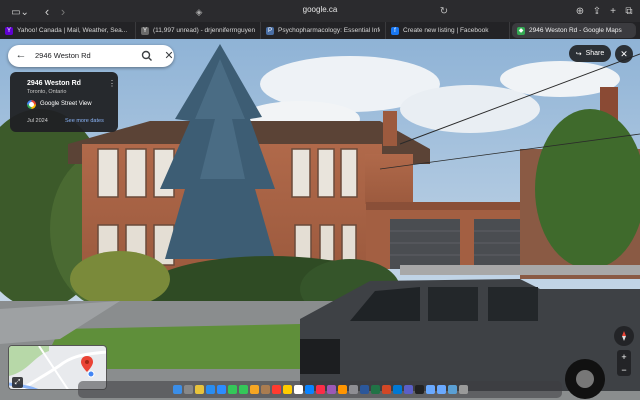  What do you see at coordinates (276, 389) in the screenshot?
I see `calendar-icon` at bounding box center [276, 389].